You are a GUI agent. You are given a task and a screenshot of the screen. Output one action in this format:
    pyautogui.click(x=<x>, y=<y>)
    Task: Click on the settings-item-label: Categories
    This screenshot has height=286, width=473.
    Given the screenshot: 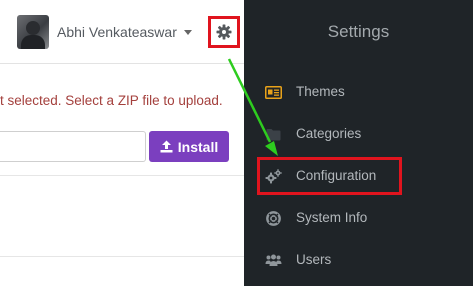 What is the action you would take?
    pyautogui.click(x=329, y=133)
    